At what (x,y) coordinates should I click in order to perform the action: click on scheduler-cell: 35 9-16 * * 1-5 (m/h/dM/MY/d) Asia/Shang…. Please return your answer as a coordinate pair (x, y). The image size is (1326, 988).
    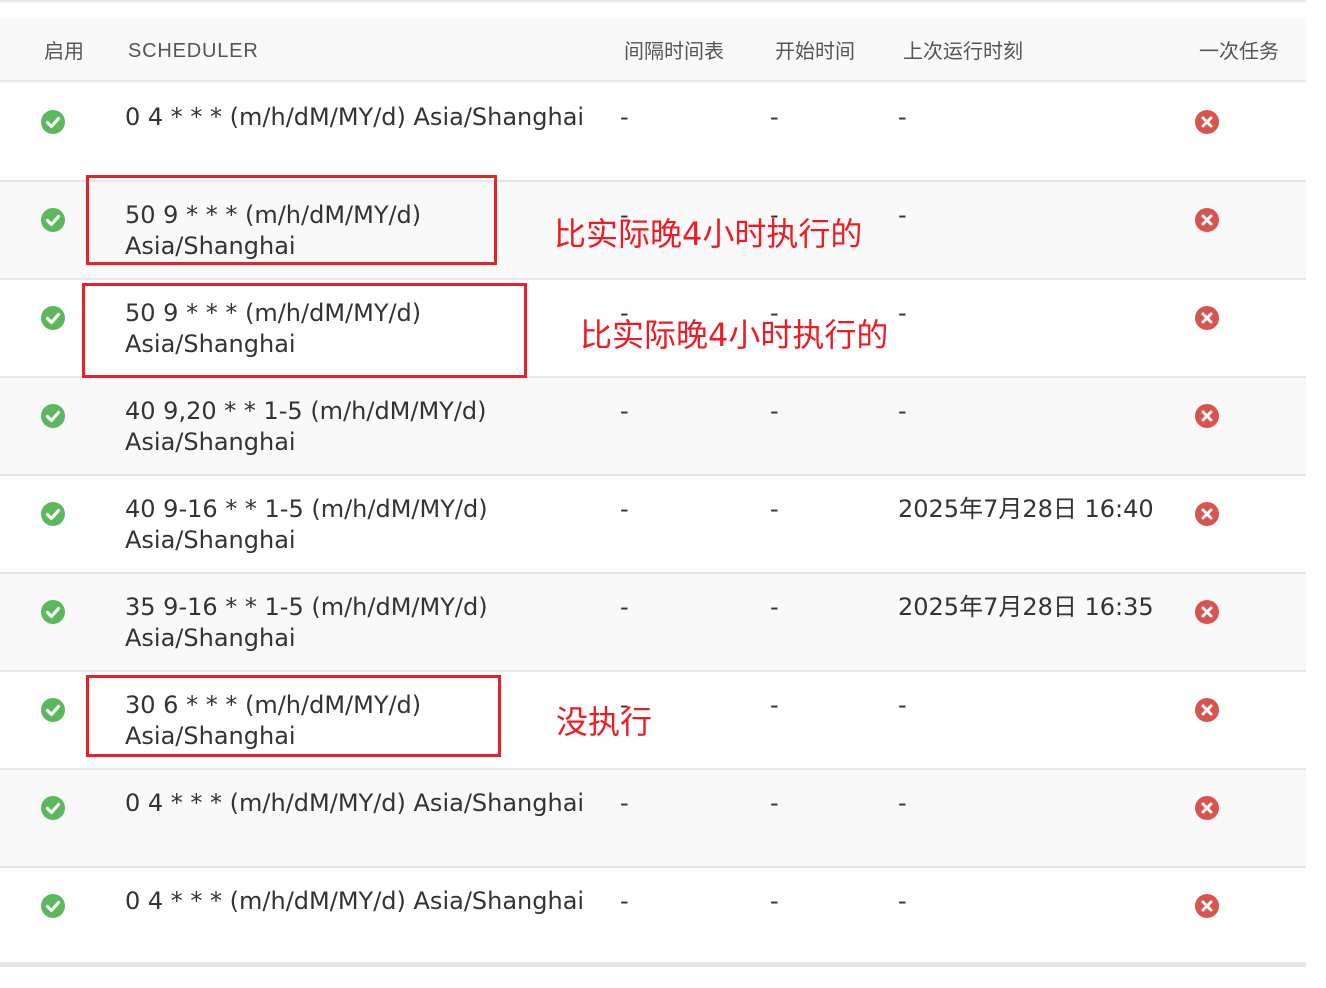
    Looking at the image, I should click on (320, 623).